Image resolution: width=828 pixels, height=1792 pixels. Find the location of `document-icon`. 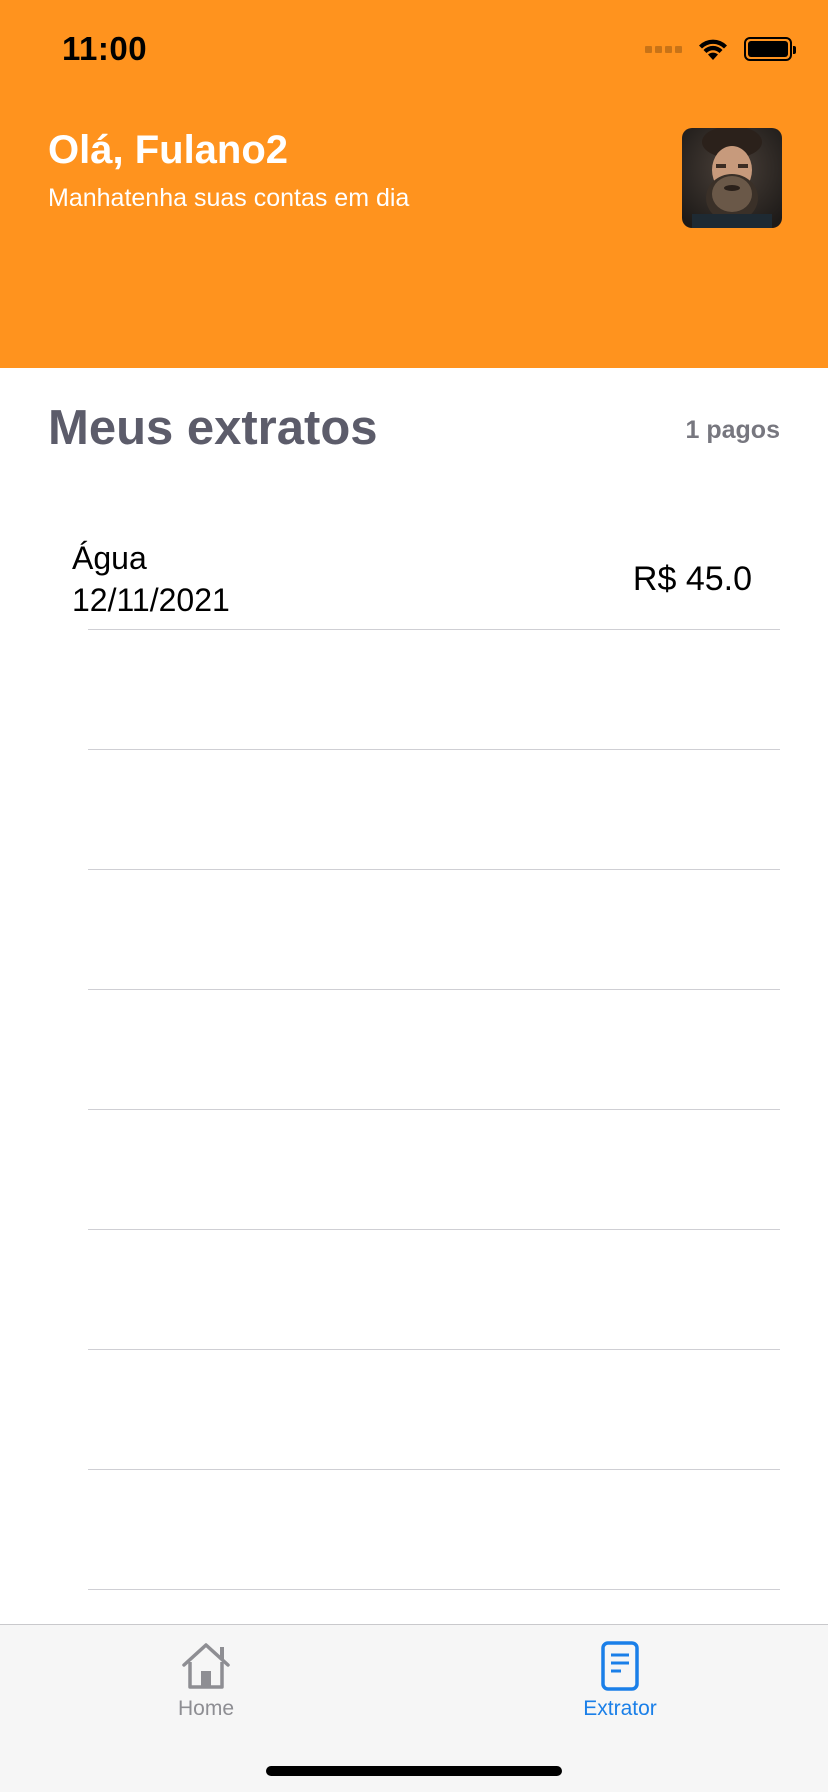

document-icon is located at coordinates (620, 1666).